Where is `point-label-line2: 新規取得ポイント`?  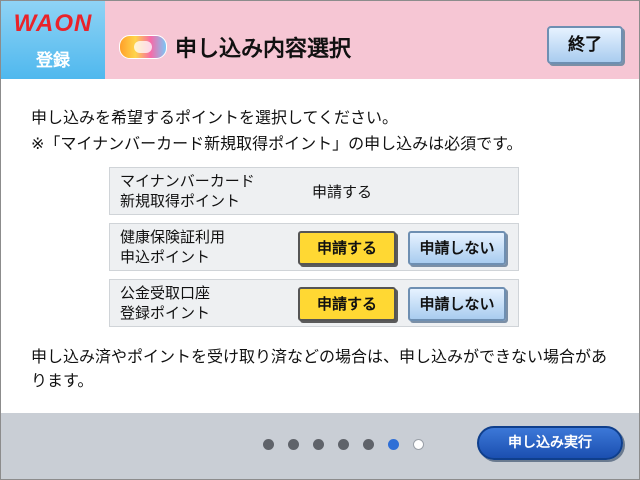
point-label-line2: 新規取得ポイント is located at coordinates (180, 201).